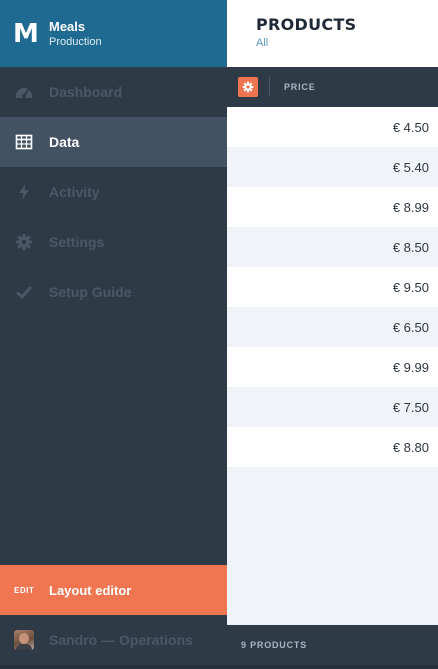  What do you see at coordinates (24, 142) in the screenshot?
I see `table-icon` at bounding box center [24, 142].